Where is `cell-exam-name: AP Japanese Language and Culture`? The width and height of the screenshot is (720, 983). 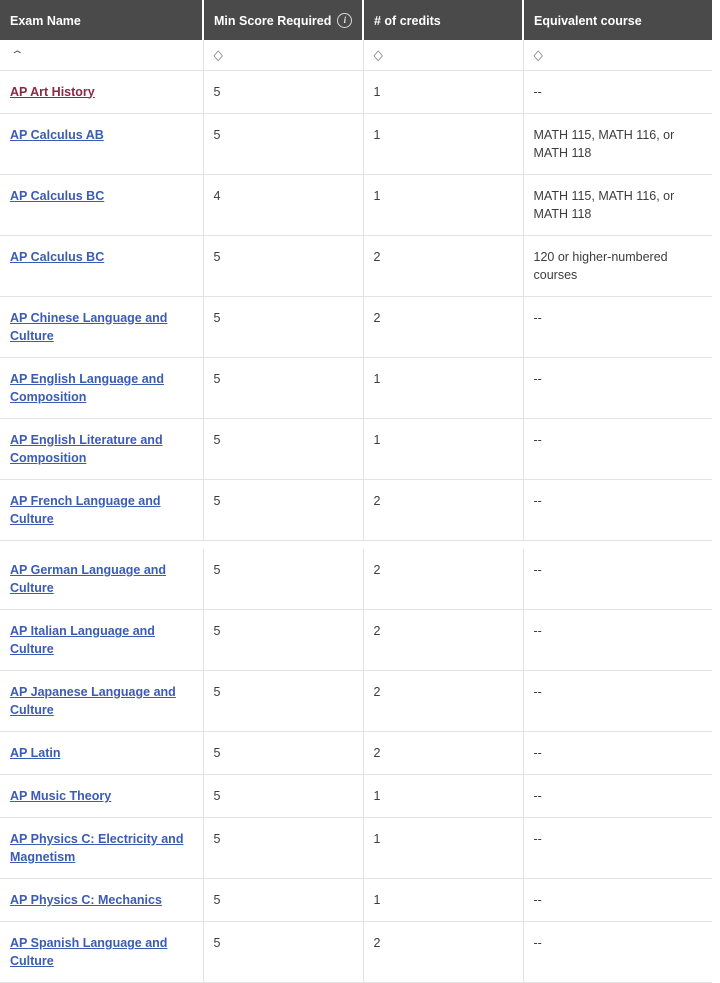 cell-exam-name: AP Japanese Language and Culture is located at coordinates (102, 701).